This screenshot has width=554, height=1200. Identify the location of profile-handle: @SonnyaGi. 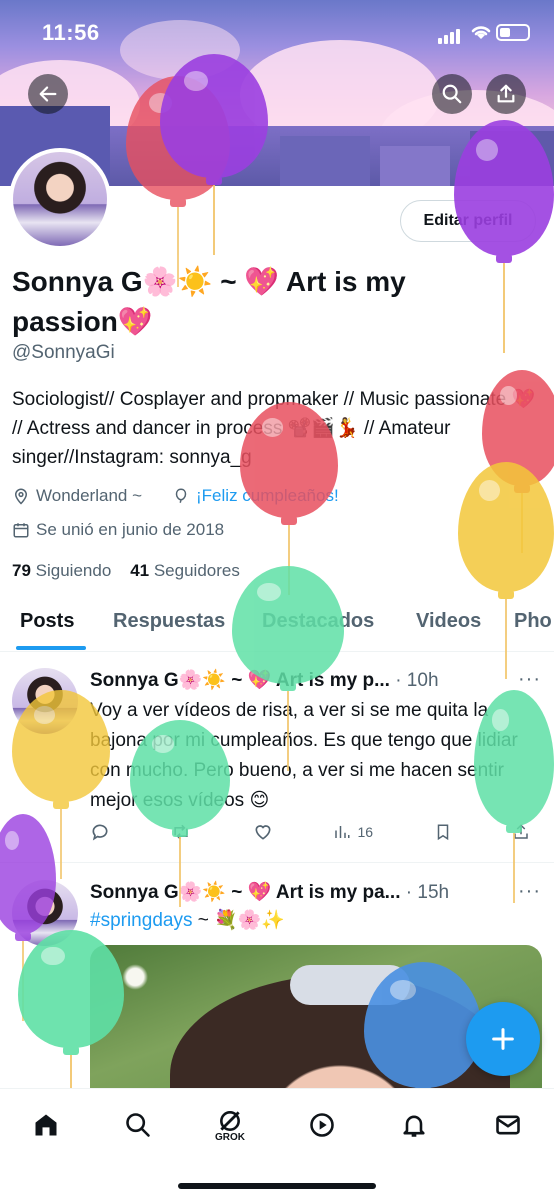
(63, 352).